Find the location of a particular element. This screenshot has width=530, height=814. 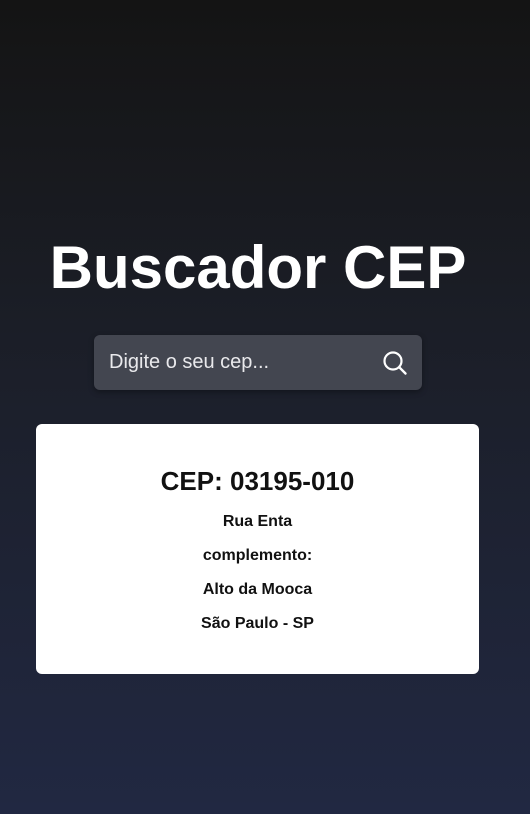

city-state: São Paulo - SP is located at coordinates (257, 623).